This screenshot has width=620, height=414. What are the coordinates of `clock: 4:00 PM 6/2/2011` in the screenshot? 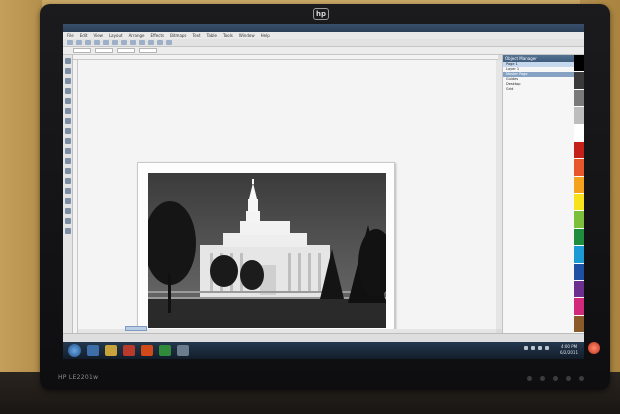 It's located at (569, 349).